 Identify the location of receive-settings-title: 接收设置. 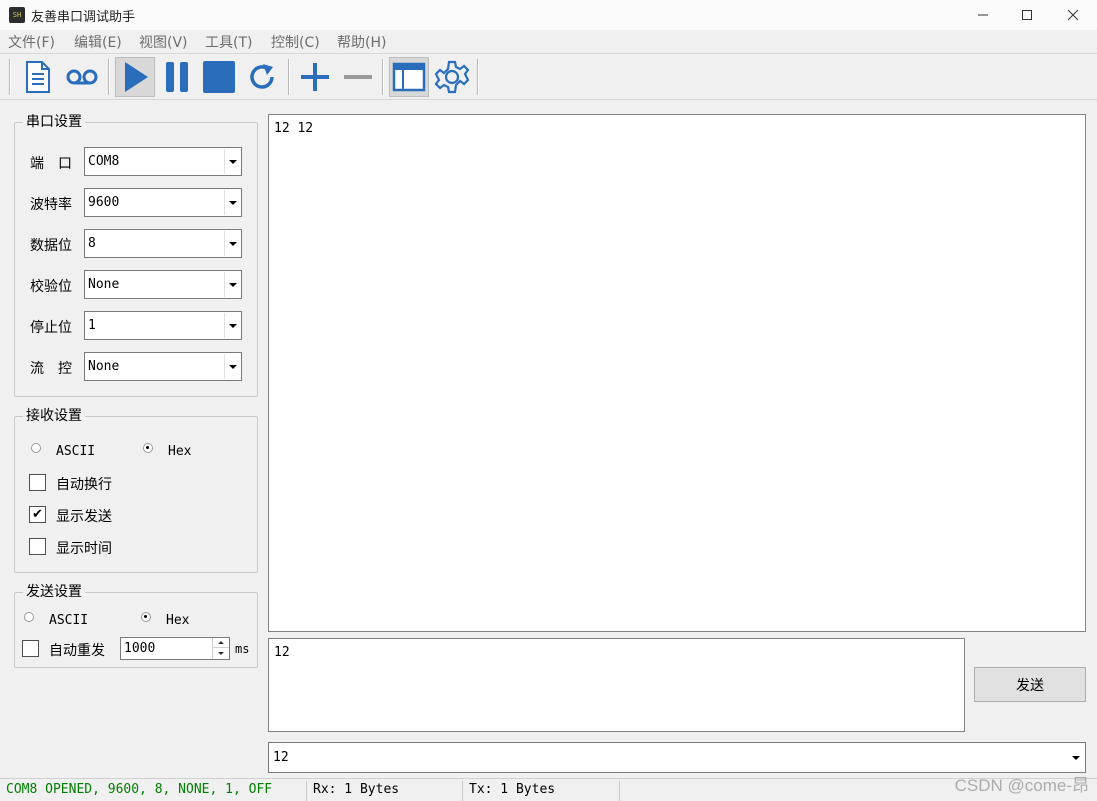
(54, 416).